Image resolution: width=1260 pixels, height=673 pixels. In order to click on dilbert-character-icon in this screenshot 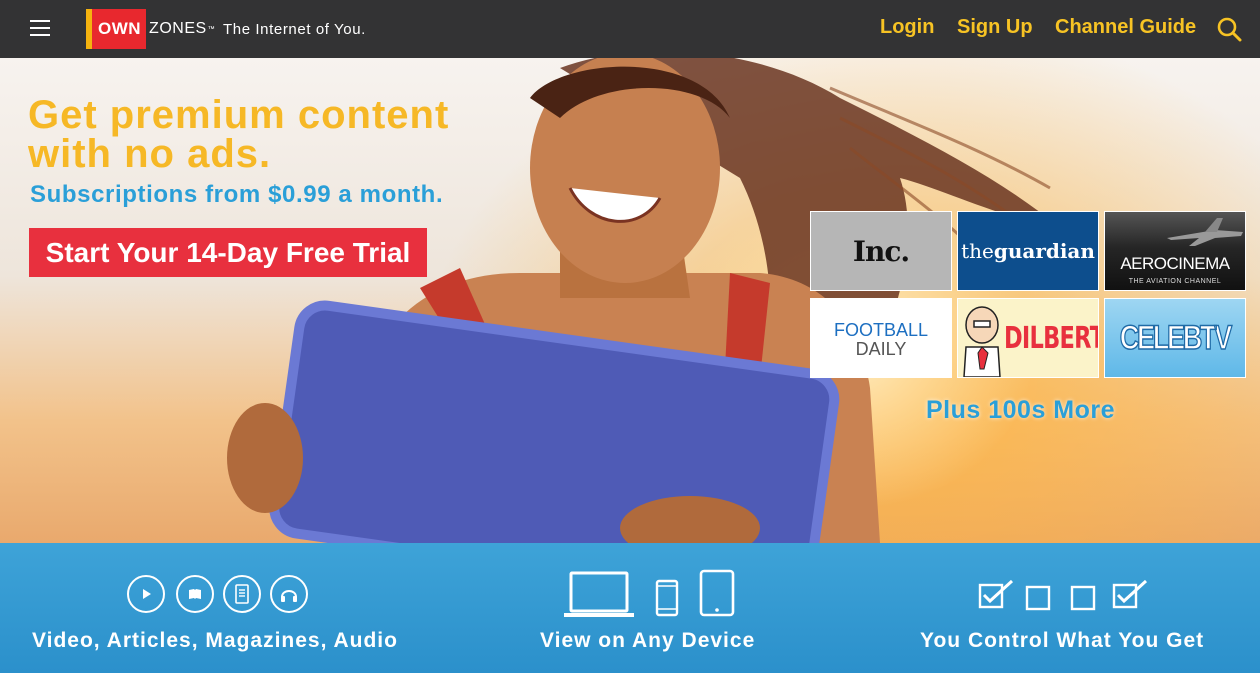, I will do `click(982, 341)`.